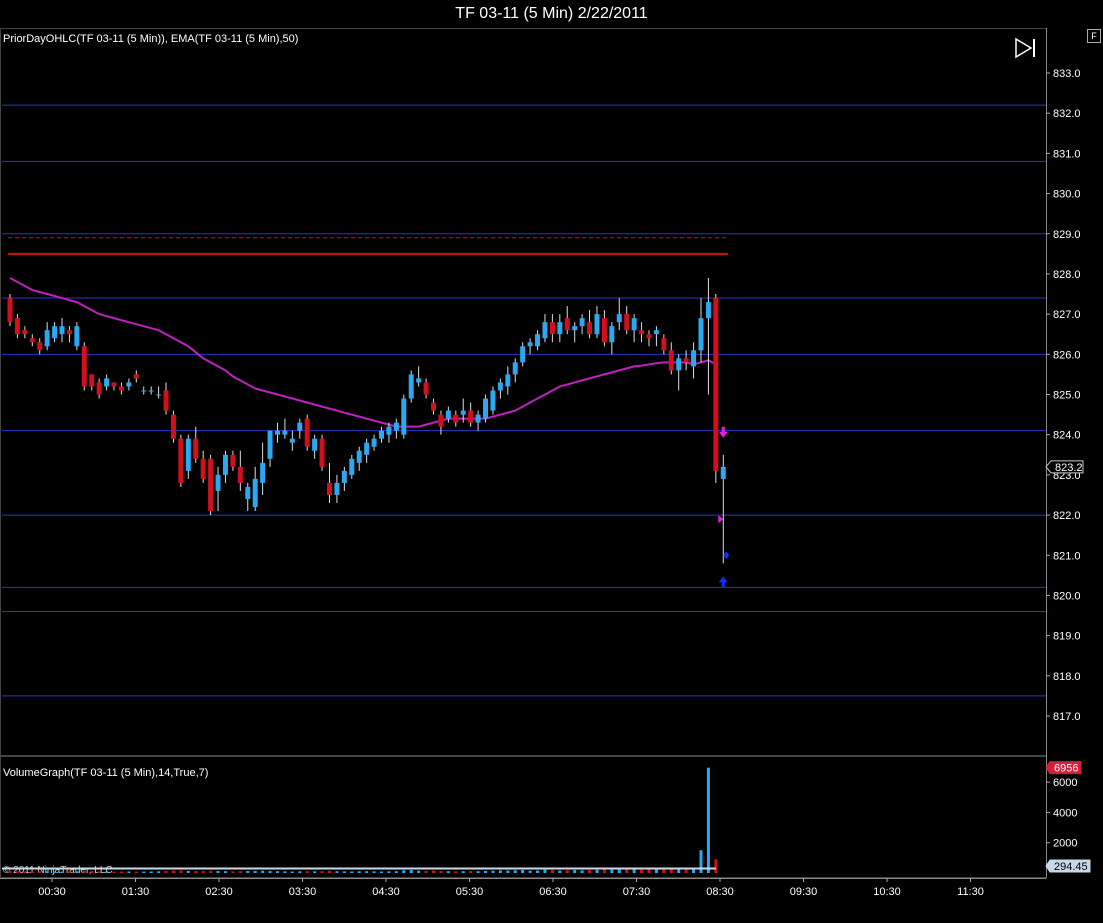  What do you see at coordinates (1067, 235) in the screenshot?
I see `y-tick-label: 829.0` at bounding box center [1067, 235].